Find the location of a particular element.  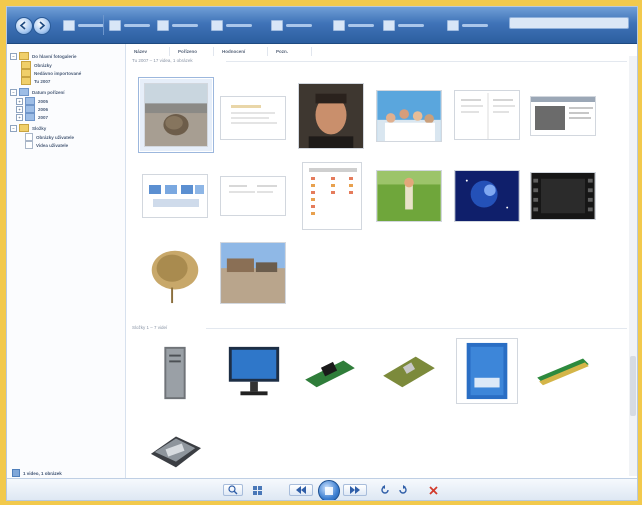

tree-item-user-videos: Videa uživatele is located at coordinates (45, 145).